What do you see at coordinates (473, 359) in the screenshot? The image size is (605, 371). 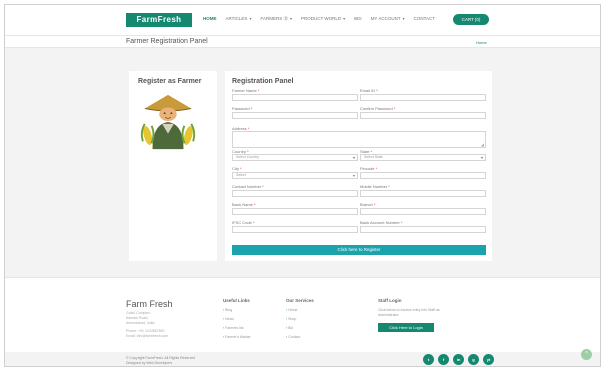 I see `google-plus-icon: g` at bounding box center [473, 359].